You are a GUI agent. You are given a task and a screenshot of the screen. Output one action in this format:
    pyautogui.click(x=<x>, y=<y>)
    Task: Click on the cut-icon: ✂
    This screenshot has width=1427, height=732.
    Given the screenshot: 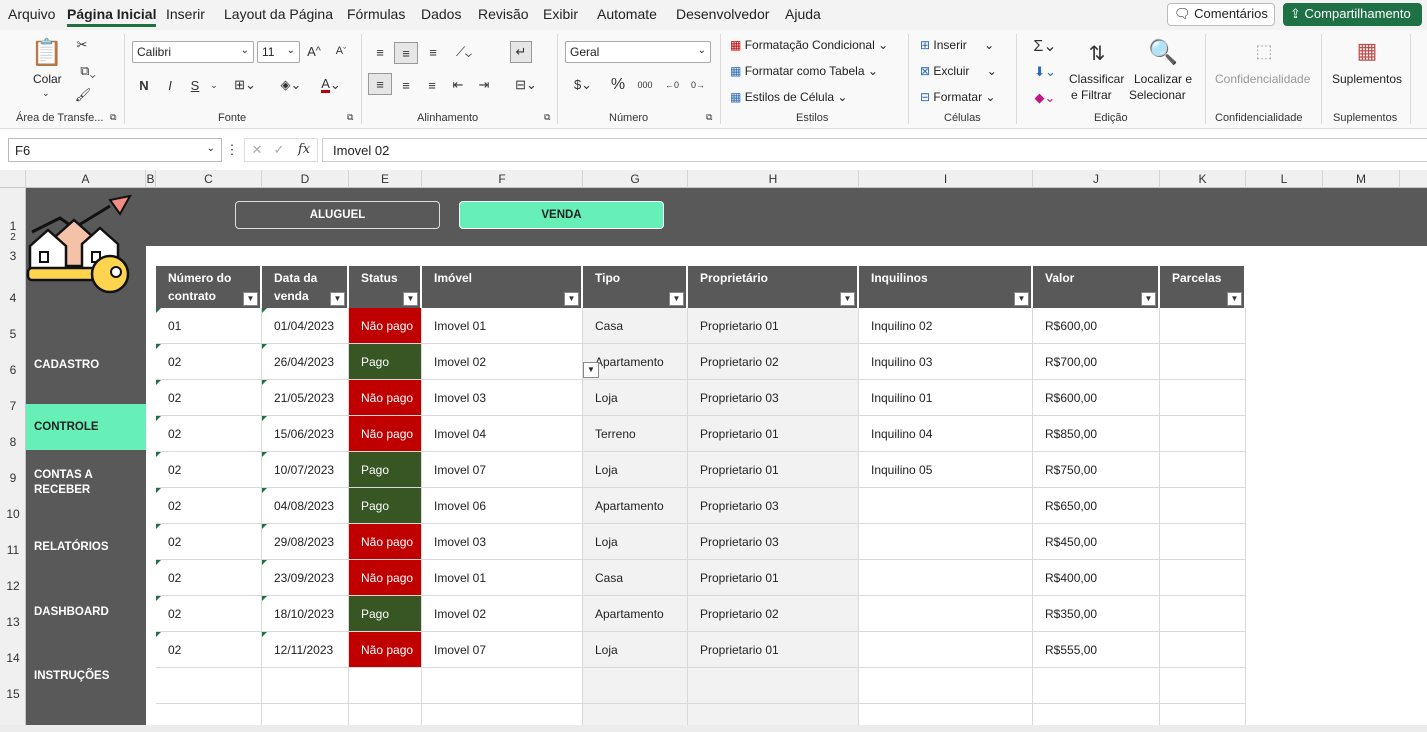 What is the action you would take?
    pyautogui.click(x=82, y=45)
    